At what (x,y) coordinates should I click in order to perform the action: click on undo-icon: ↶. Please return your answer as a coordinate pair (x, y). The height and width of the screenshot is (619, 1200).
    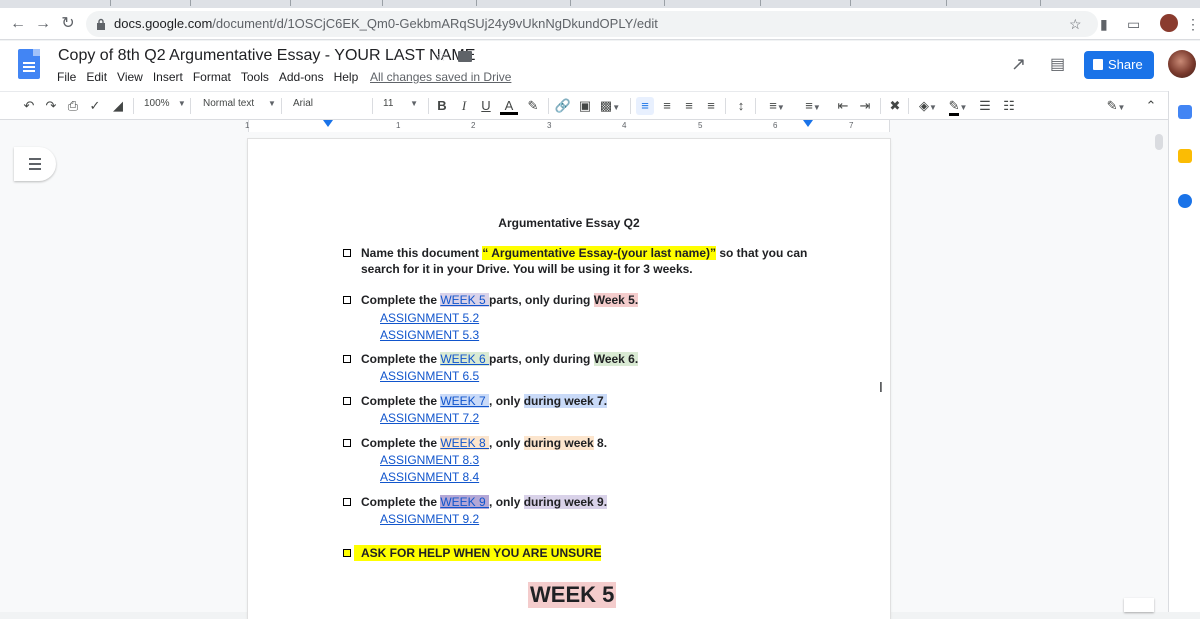
    Looking at the image, I should click on (29, 106).